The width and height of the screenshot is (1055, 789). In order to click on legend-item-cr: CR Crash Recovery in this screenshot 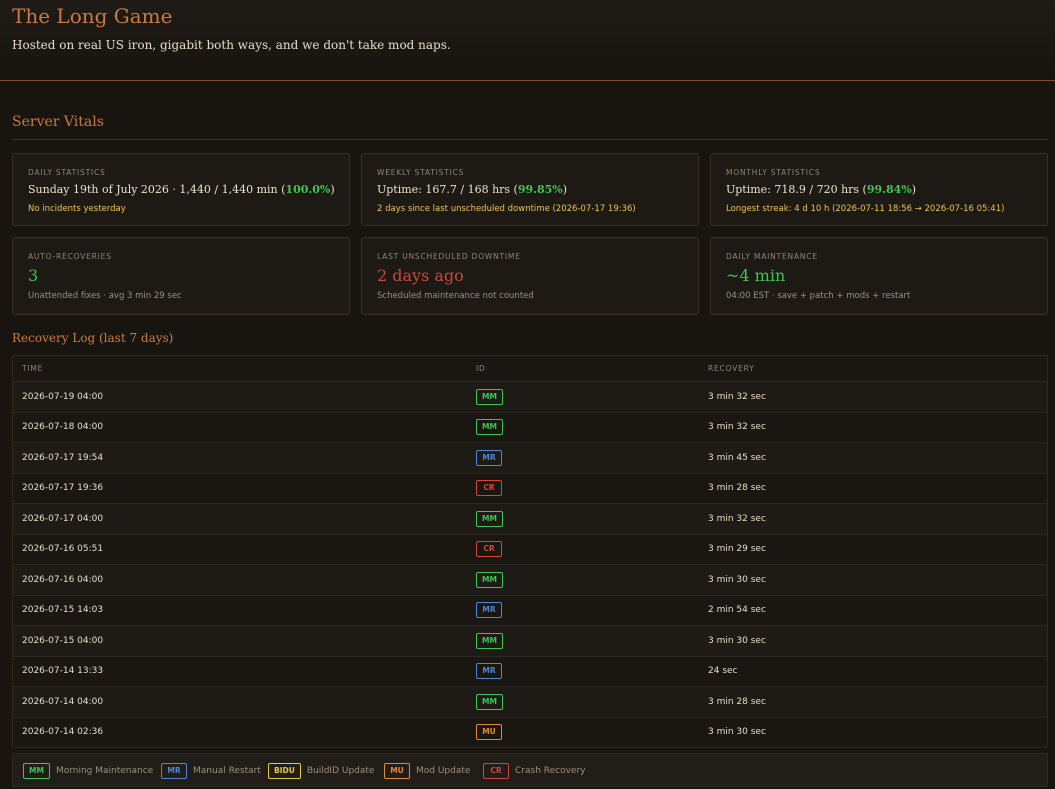, I will do `click(534, 771)`.